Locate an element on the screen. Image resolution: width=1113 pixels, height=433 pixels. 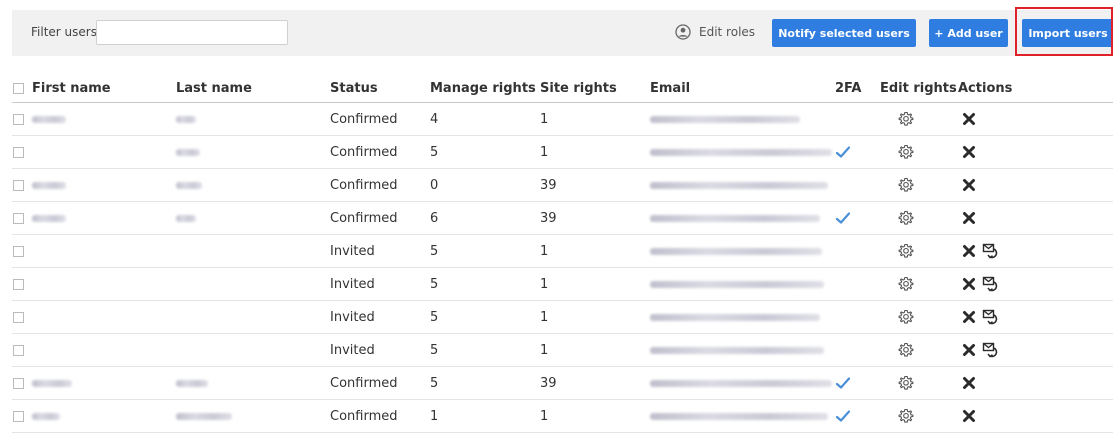
manage-rights-cell: 4 is located at coordinates (485, 119).